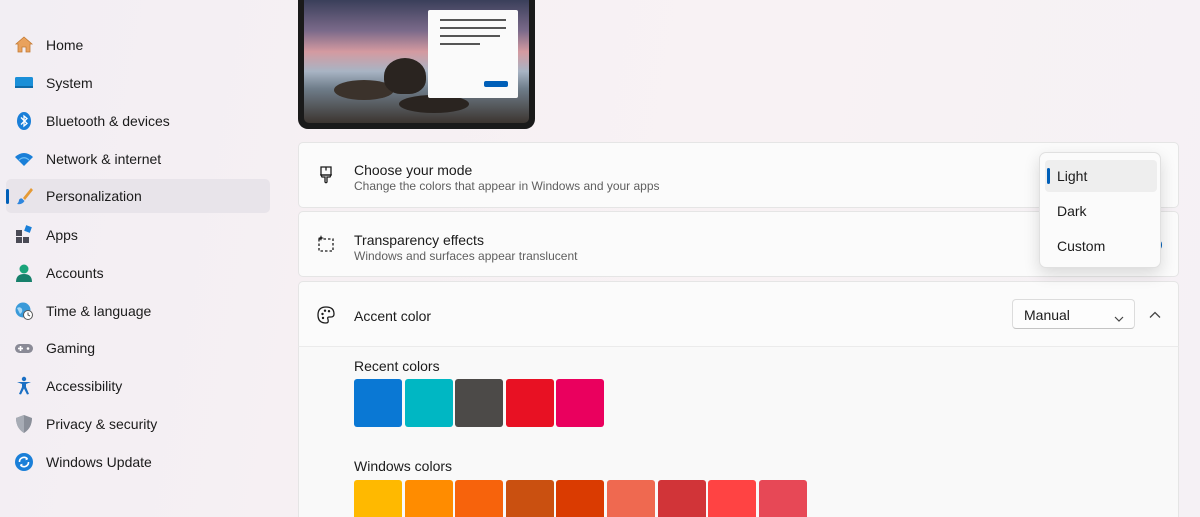 The image size is (1200, 517). Describe the element at coordinates (24, 311) in the screenshot. I see `globe-clock-icon` at that location.